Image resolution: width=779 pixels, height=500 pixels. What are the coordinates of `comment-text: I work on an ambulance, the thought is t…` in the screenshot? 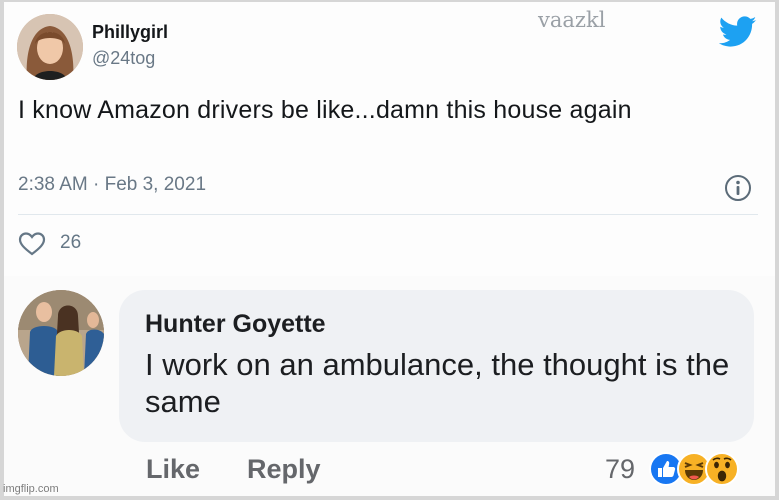 It's located at (437, 383).